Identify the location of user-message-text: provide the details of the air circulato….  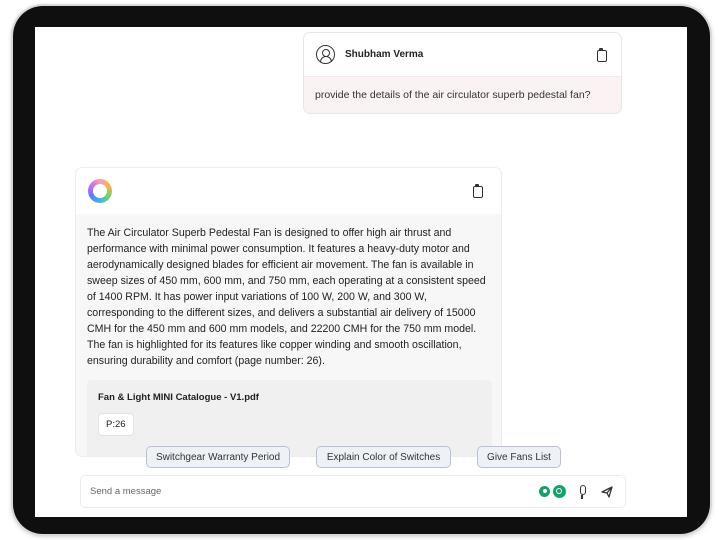
(453, 95).